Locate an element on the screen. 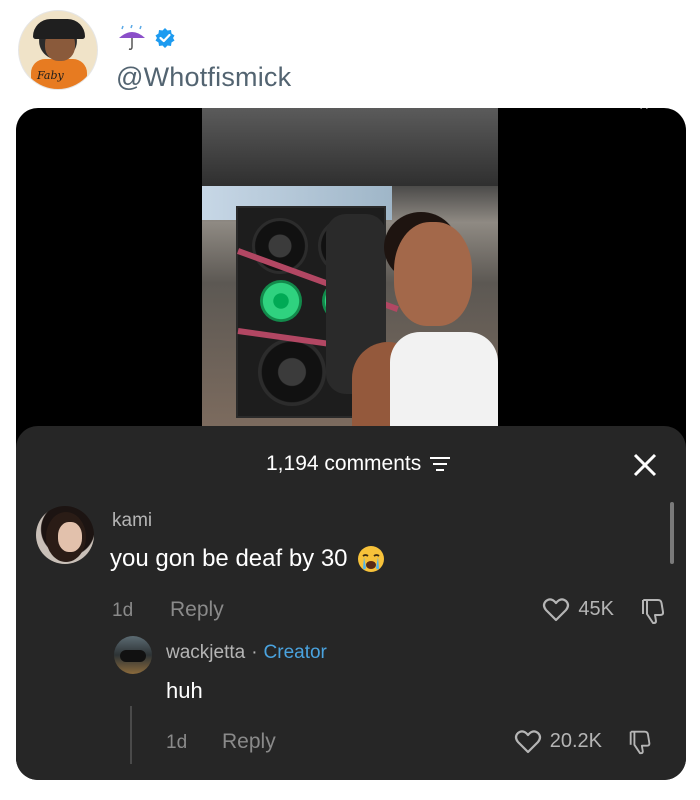 The image size is (700, 800). commenter-avatar is located at coordinates (65, 535).